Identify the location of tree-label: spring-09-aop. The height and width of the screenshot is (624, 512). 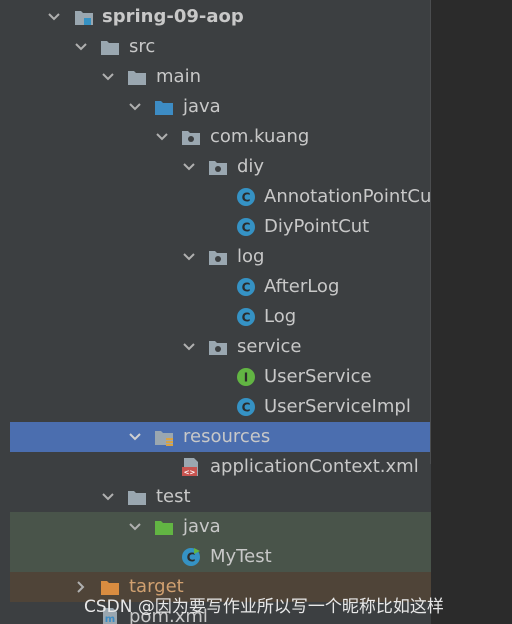
(173, 16).